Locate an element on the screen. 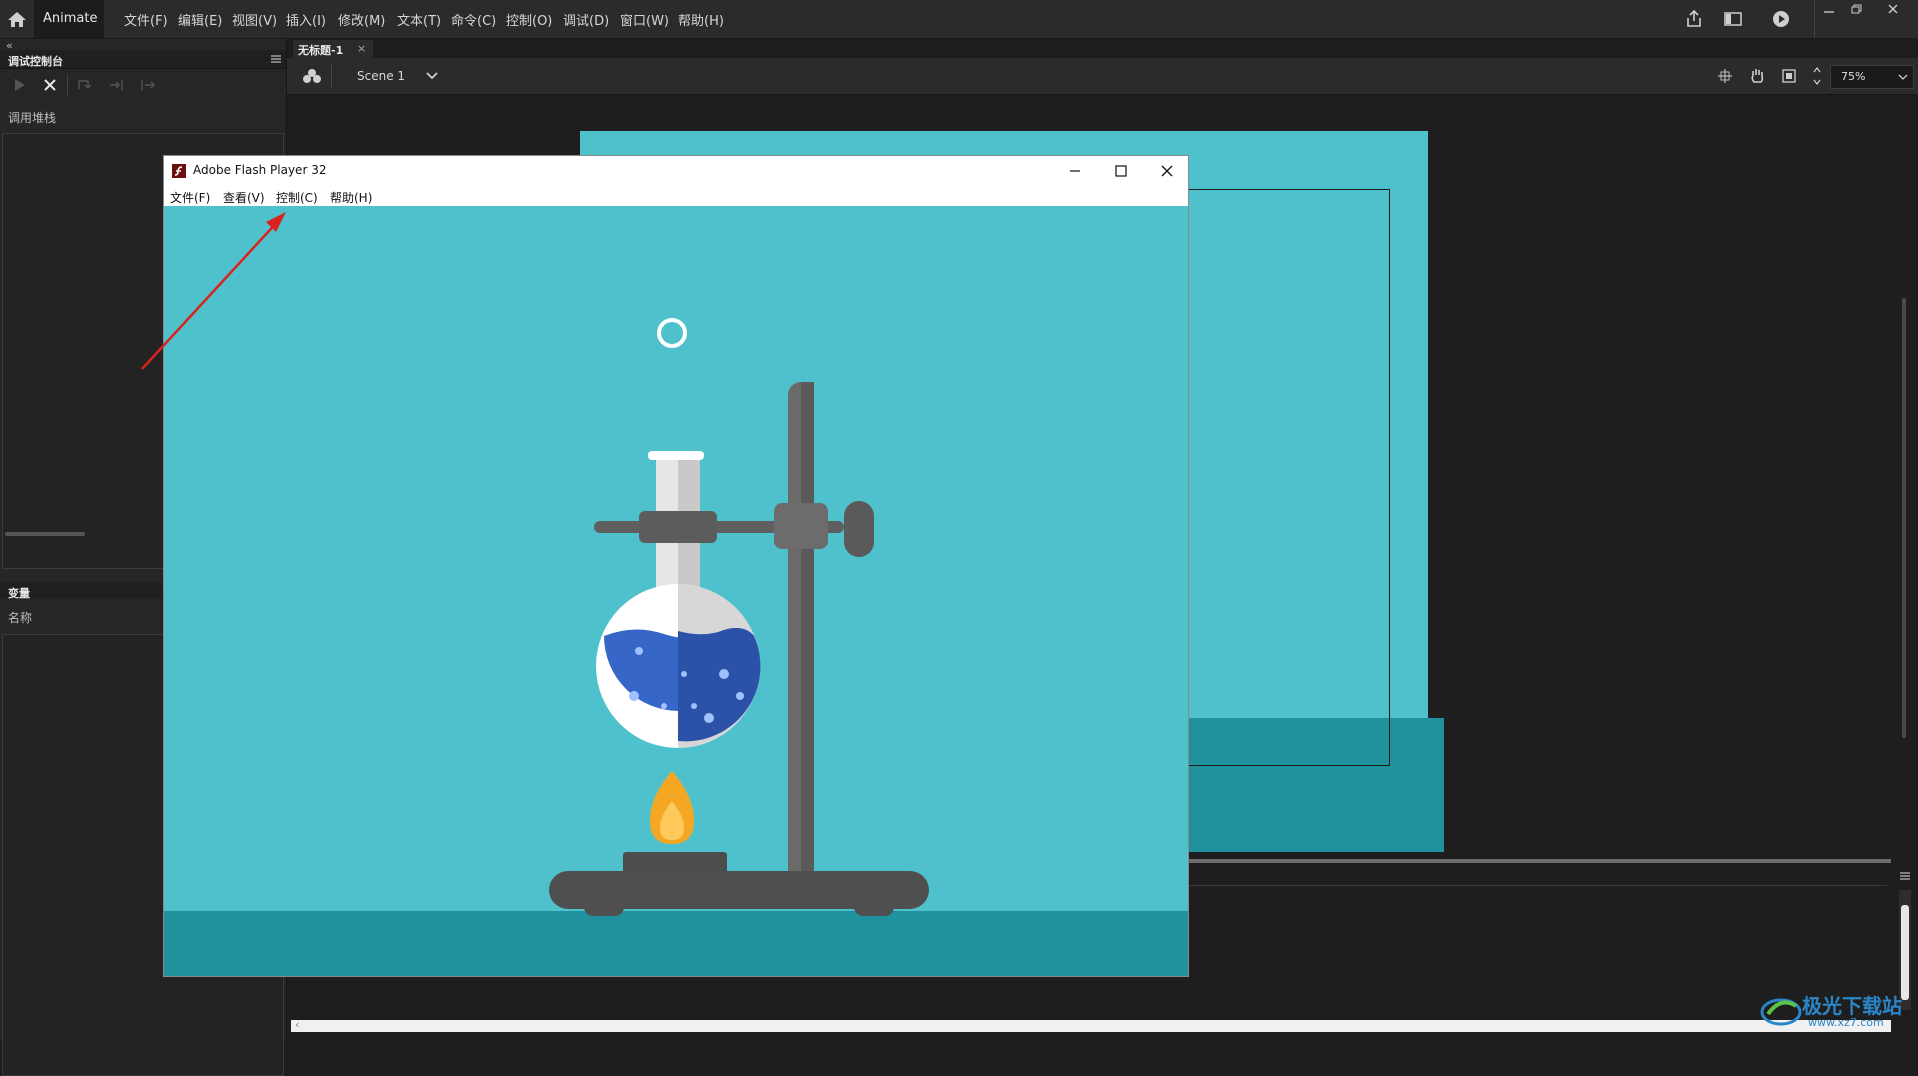  scene-floor is located at coordinates (676, 943).